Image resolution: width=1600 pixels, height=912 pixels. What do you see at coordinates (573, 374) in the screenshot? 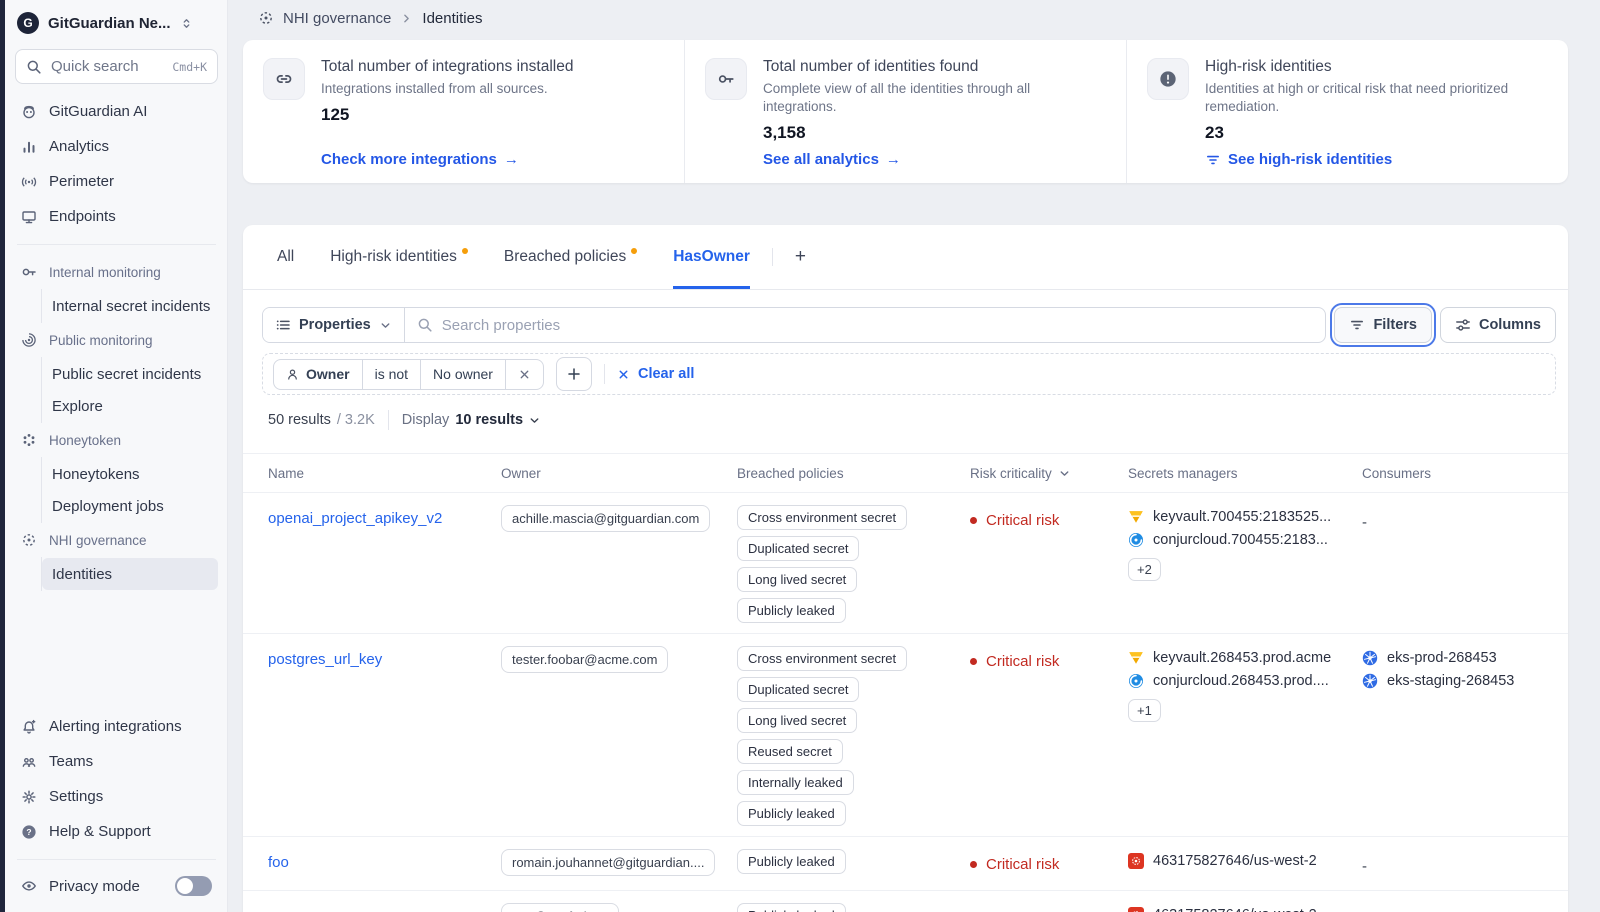
I see `add-filter-button` at bounding box center [573, 374].